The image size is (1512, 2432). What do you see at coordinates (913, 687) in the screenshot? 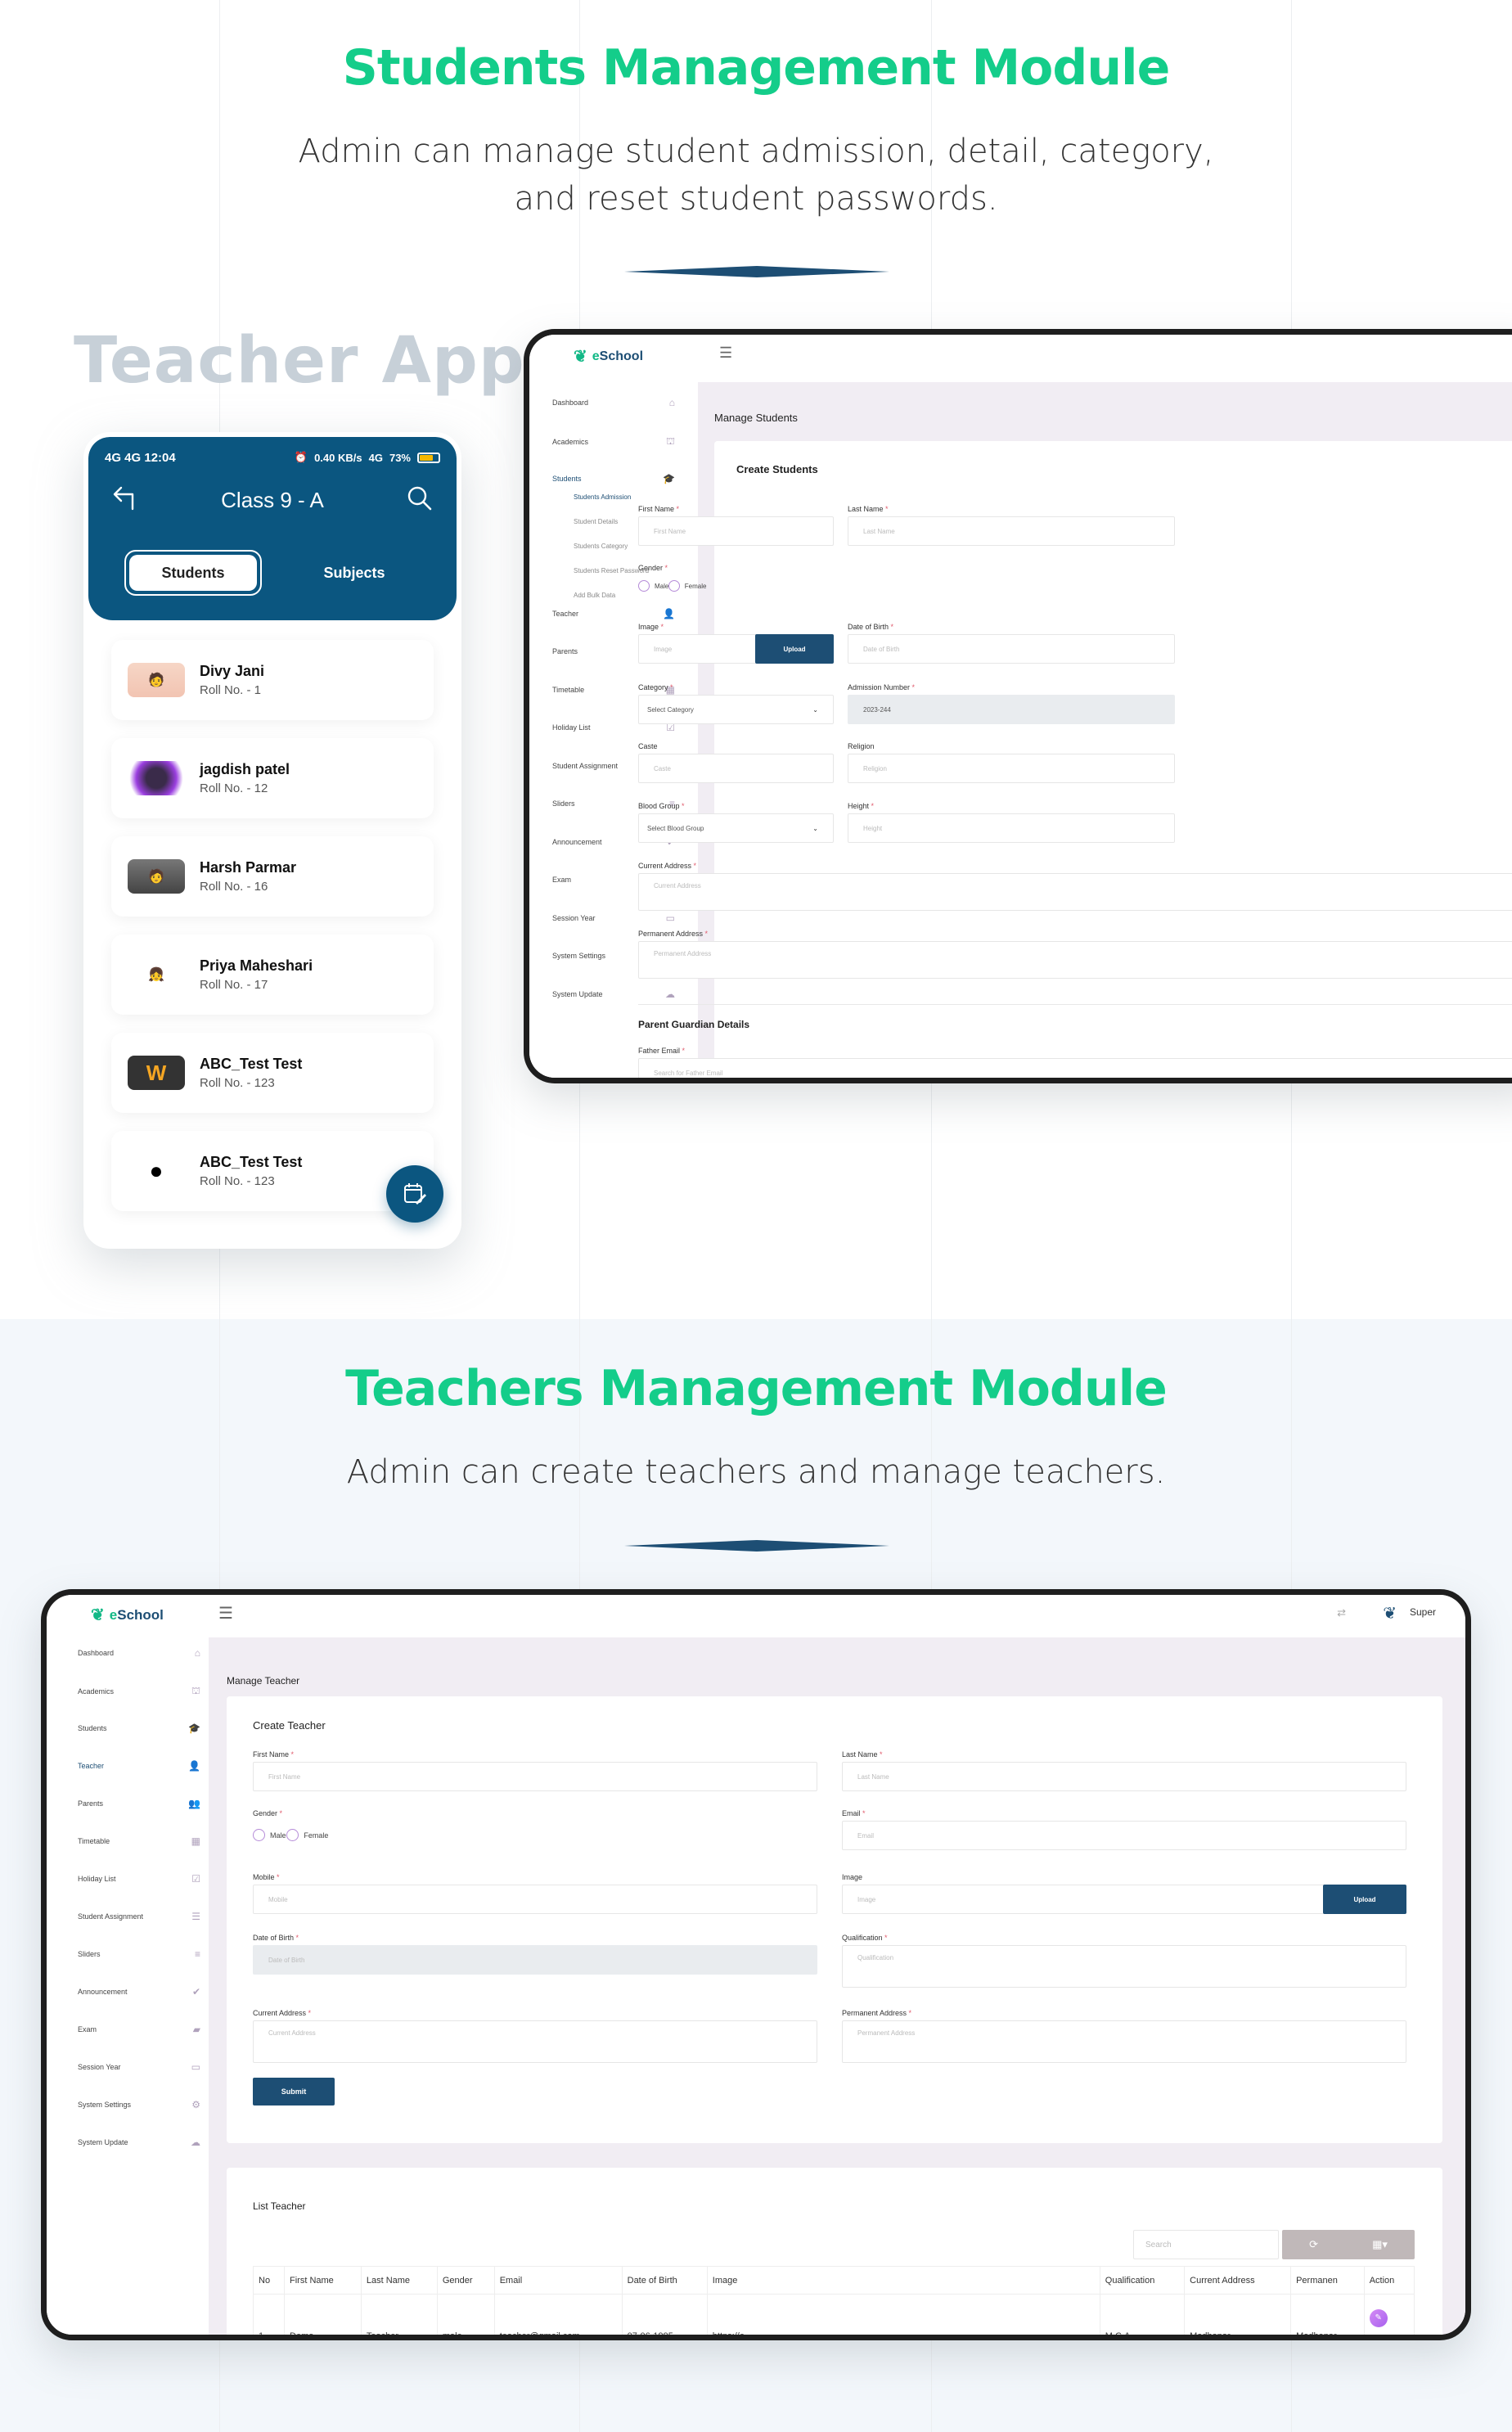
I see `required-marker: *` at bounding box center [913, 687].